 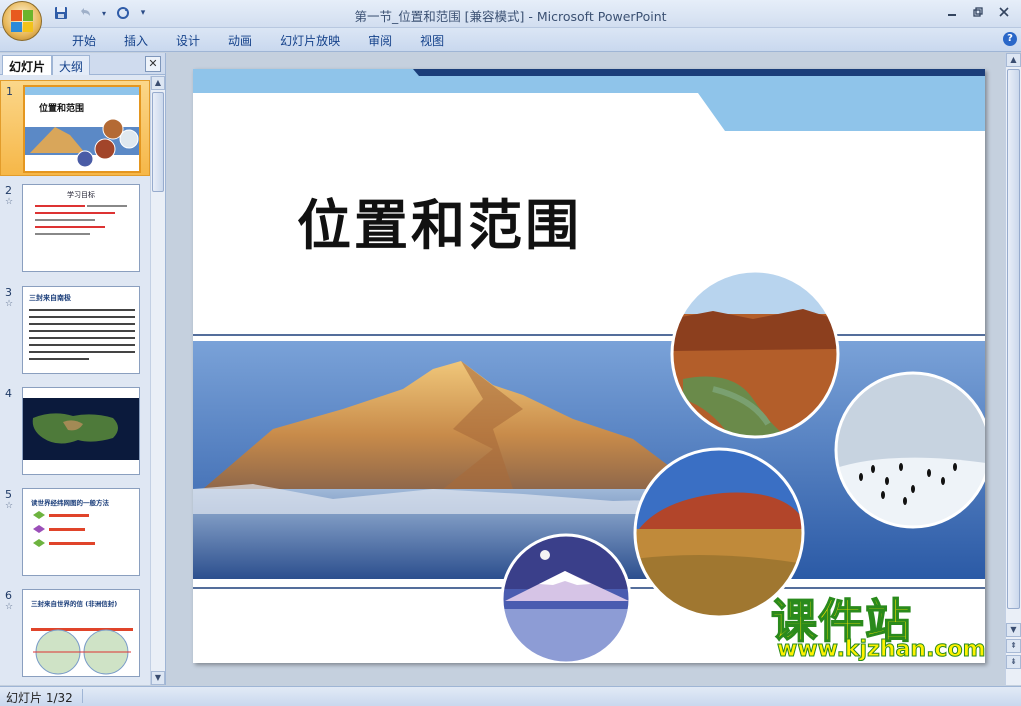 What do you see at coordinates (8, 190) in the screenshot?
I see `thumbnail-number: 2` at bounding box center [8, 190].